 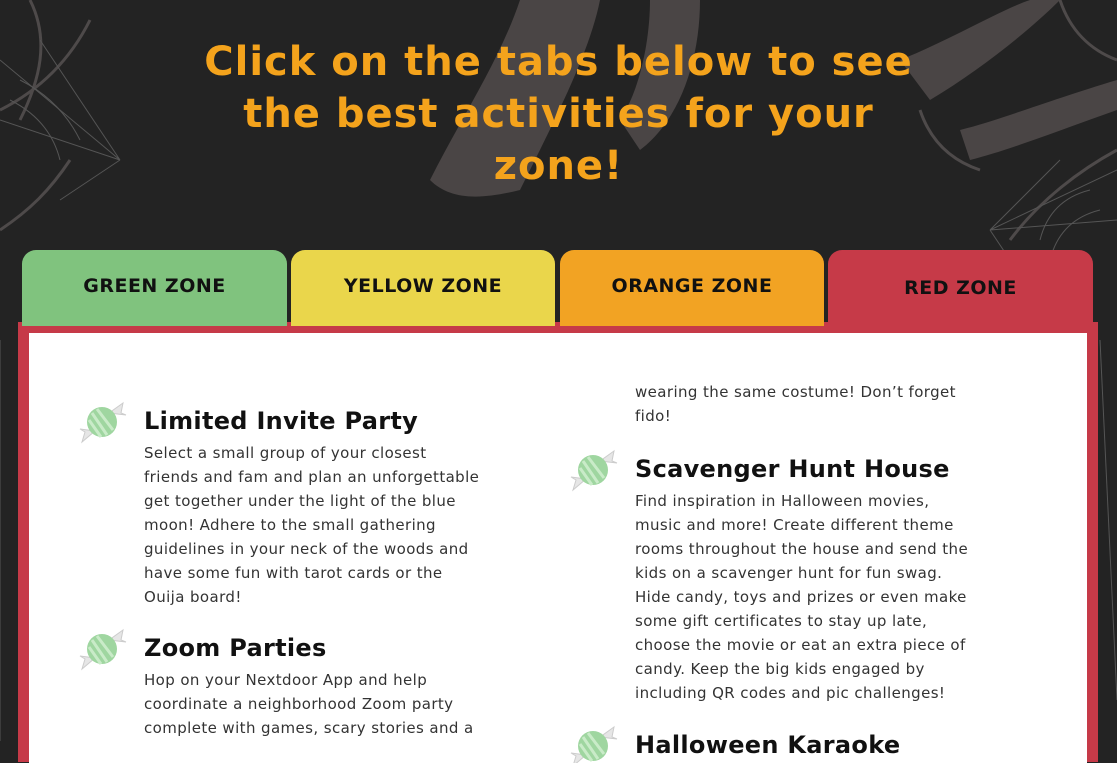 I want to click on activity-halloween-karaoke: Halloween Karaoke, so click(x=805, y=745).